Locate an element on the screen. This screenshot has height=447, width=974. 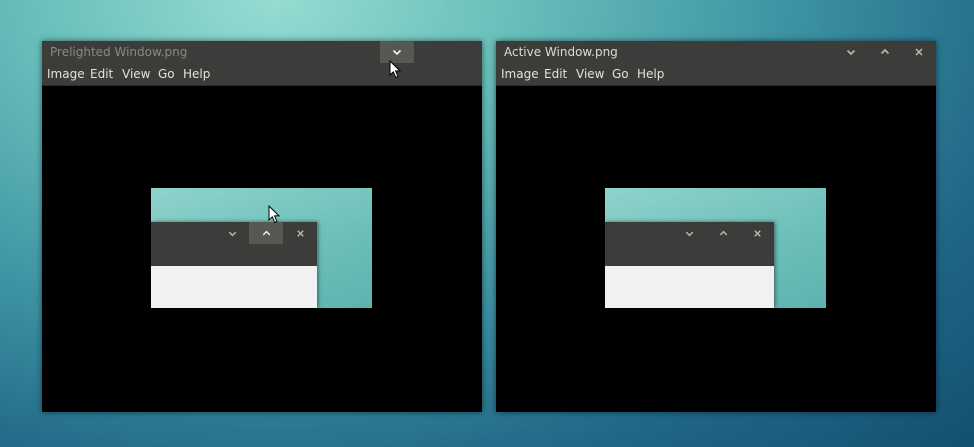
minimize-button is located at coordinates (851, 52).